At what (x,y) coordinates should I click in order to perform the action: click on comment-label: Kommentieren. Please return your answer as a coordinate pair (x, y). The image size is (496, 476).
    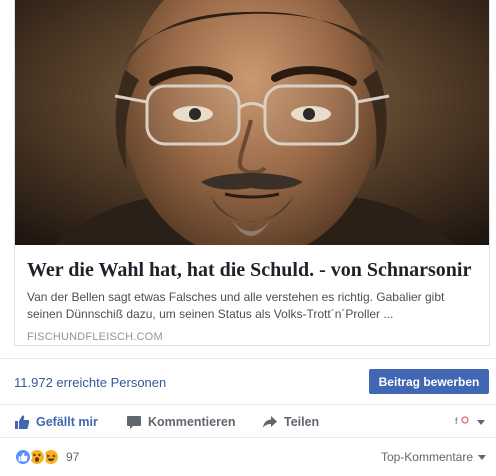
    Looking at the image, I should click on (192, 422).